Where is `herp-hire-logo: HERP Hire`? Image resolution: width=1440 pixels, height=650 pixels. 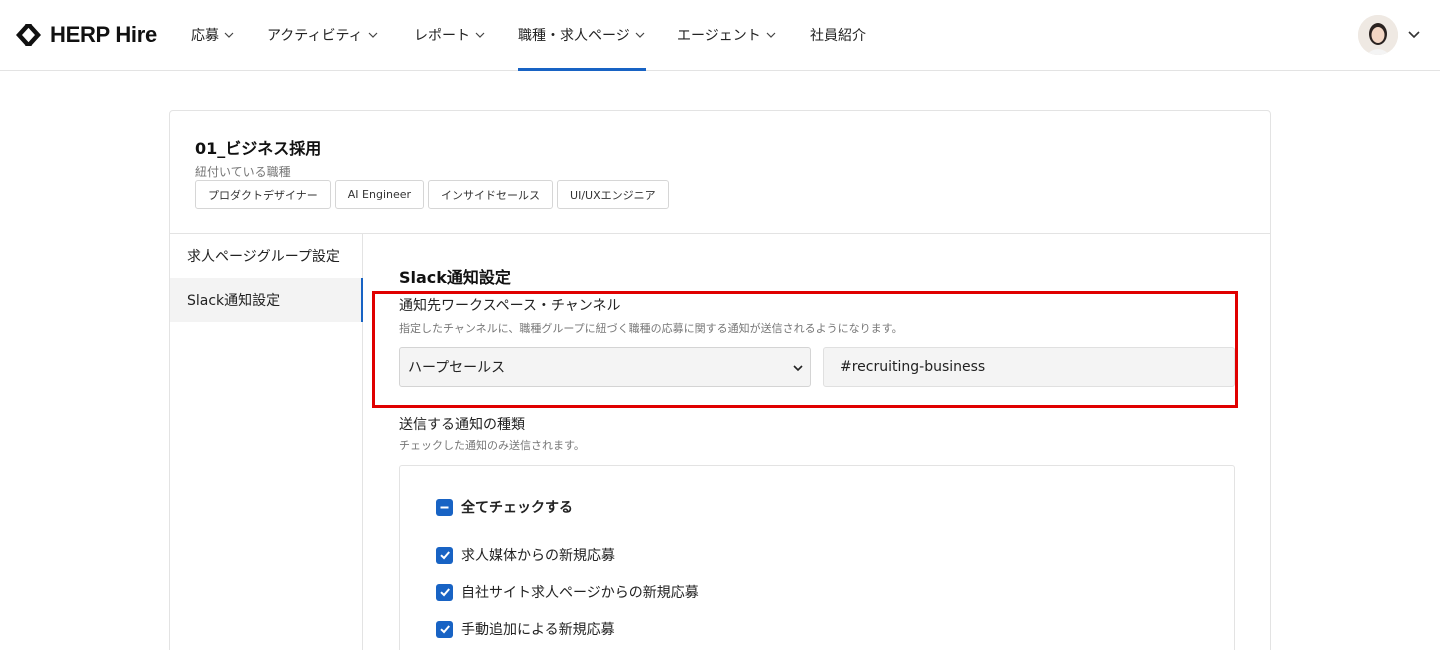 herp-hire-logo: HERP Hire is located at coordinates (86, 35).